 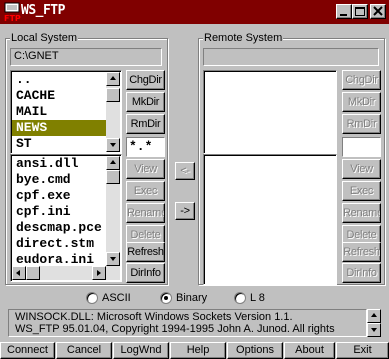 What do you see at coordinates (145, 102) in the screenshot?
I see `local-mkdir-button: MkDir` at bounding box center [145, 102].